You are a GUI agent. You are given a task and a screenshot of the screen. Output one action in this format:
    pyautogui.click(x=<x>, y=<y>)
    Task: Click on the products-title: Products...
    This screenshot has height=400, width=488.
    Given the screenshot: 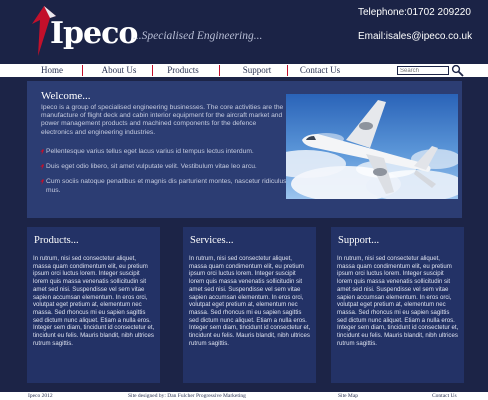 What is the action you would take?
    pyautogui.click(x=56, y=240)
    